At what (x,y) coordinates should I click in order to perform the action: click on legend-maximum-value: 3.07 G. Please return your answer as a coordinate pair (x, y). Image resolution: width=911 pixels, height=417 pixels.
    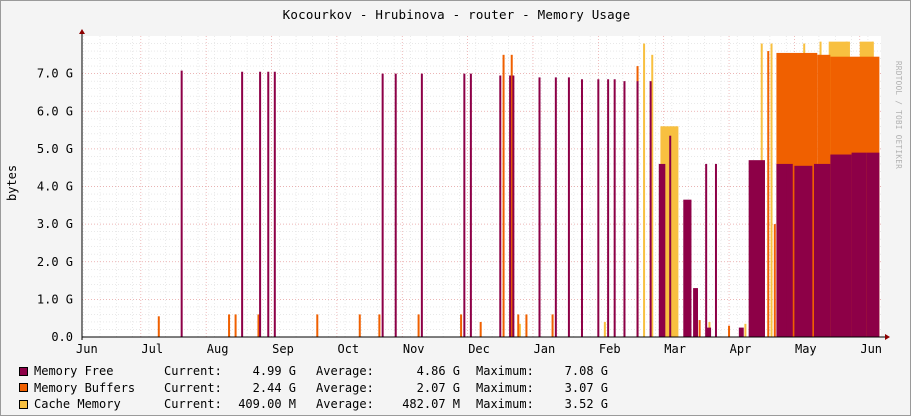
    Looking at the image, I should click on (586, 387).